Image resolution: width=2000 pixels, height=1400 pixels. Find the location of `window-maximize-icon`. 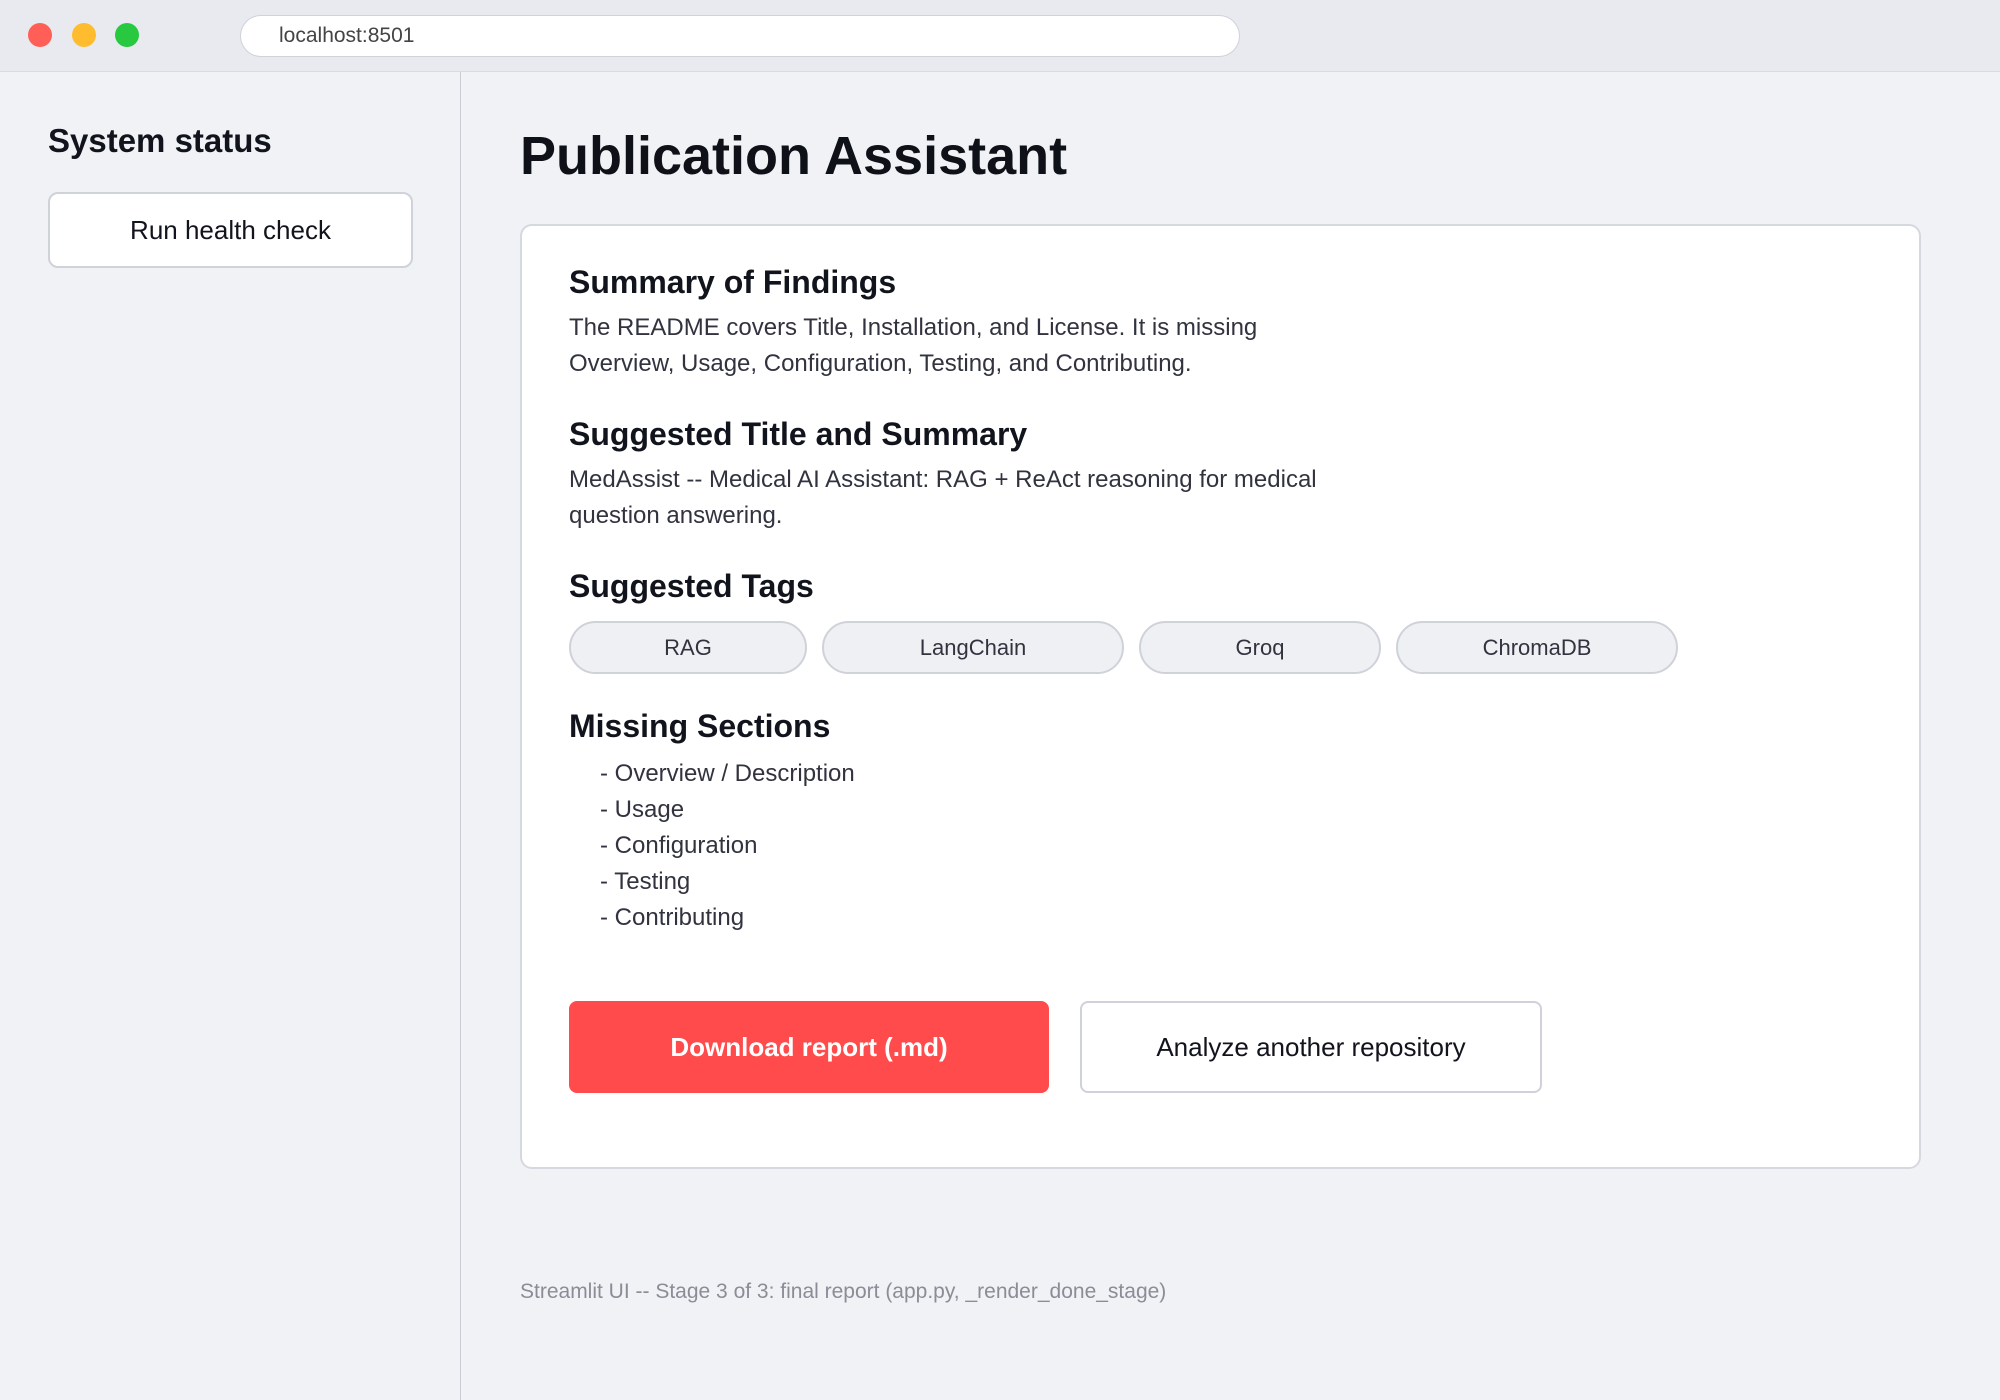

window-maximize-icon is located at coordinates (127, 35).